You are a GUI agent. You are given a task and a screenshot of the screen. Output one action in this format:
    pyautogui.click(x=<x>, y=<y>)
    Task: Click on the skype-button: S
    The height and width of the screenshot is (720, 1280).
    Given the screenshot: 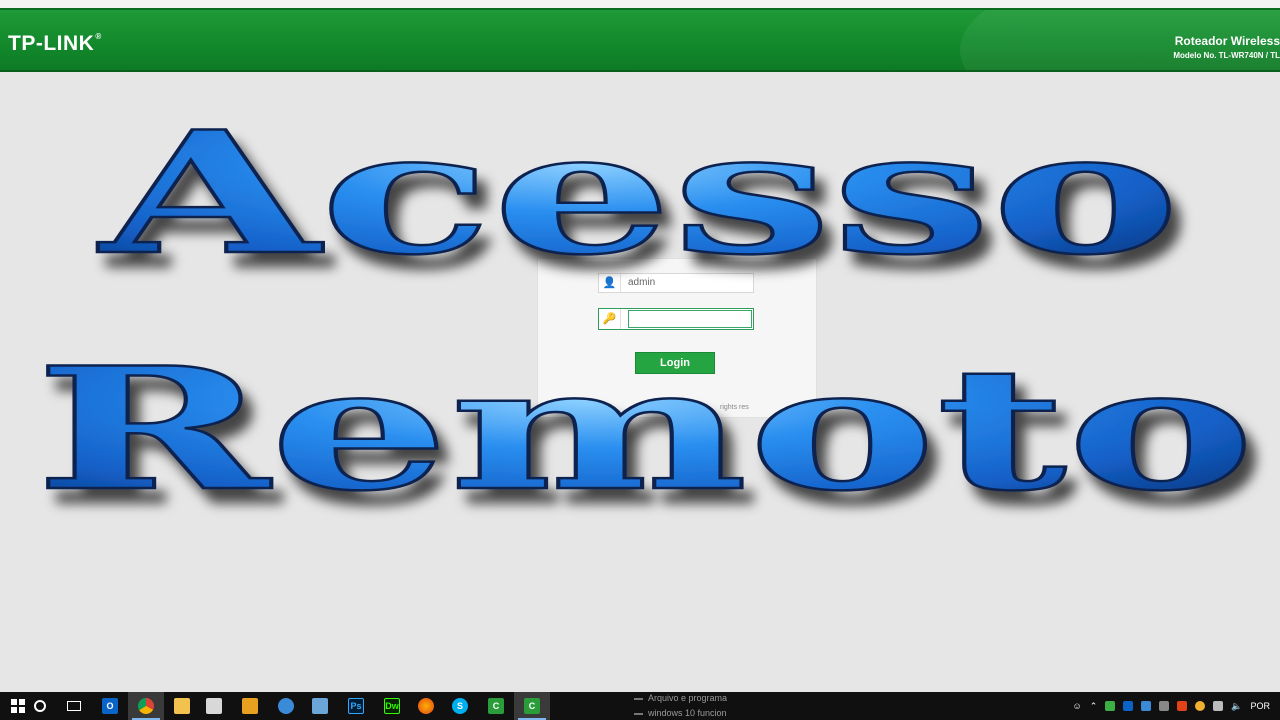 What is the action you would take?
    pyautogui.click(x=460, y=706)
    